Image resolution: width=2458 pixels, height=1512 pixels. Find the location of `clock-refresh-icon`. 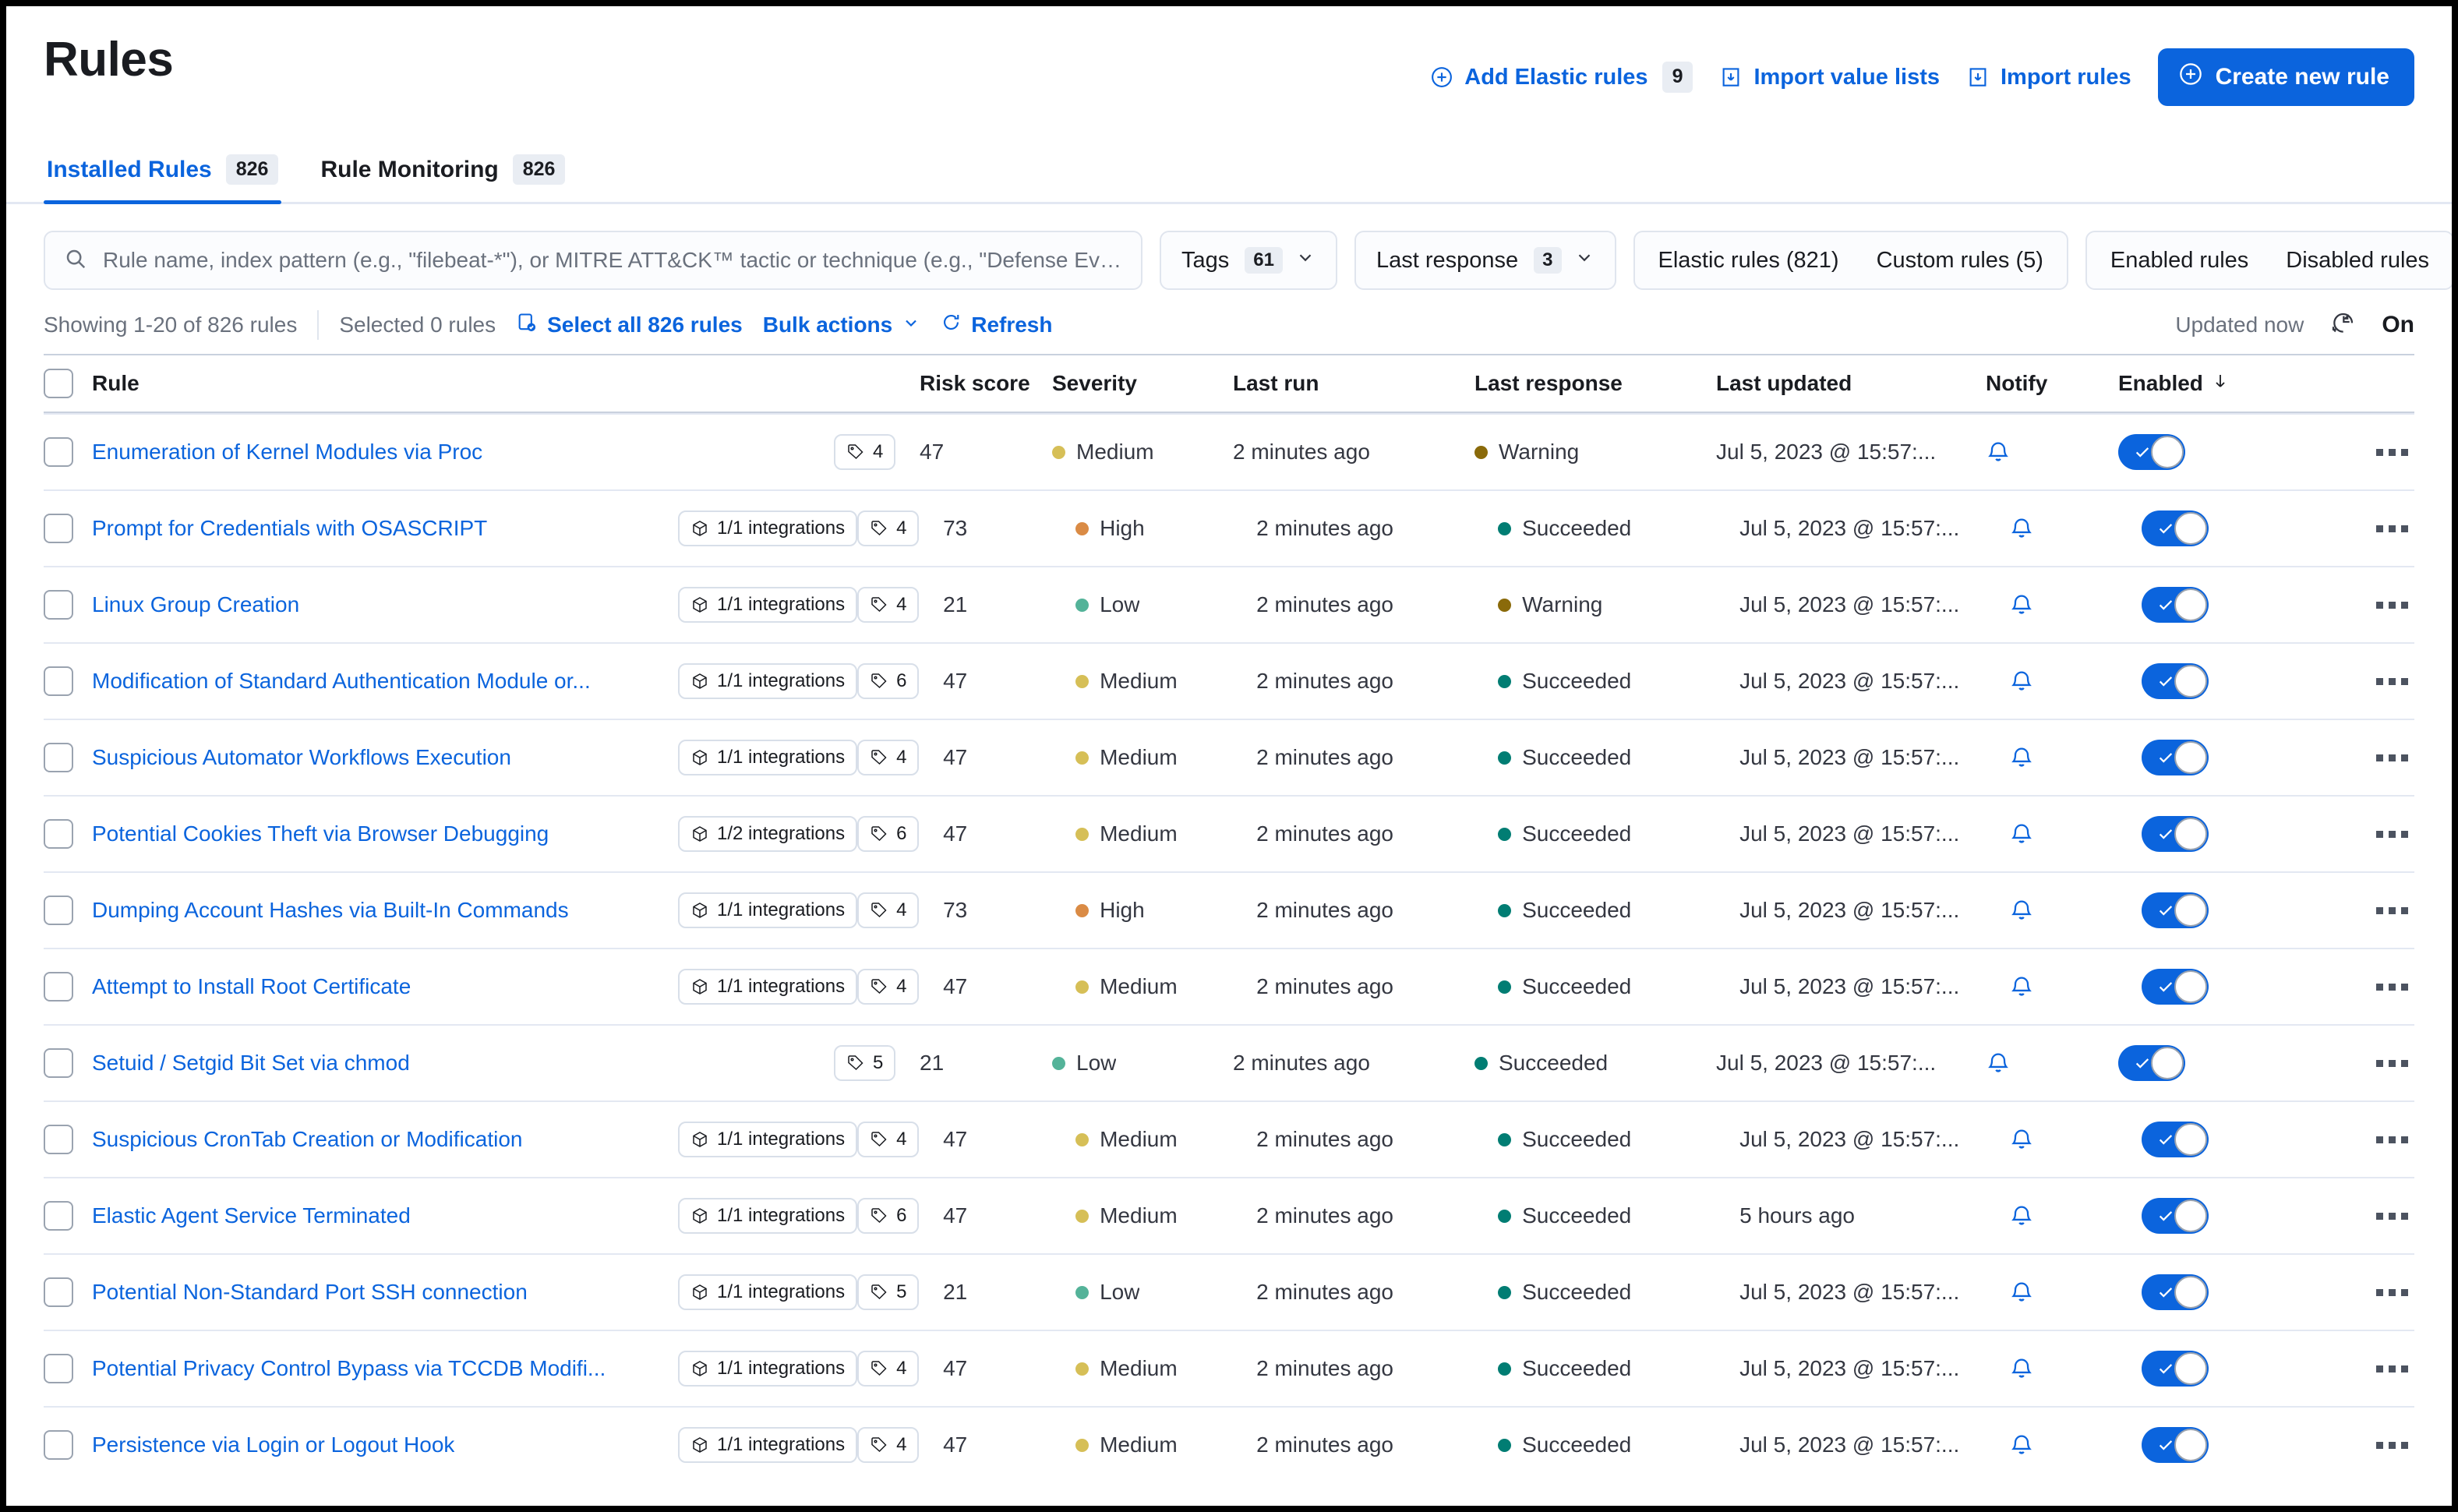

clock-refresh-icon is located at coordinates (2342, 325).